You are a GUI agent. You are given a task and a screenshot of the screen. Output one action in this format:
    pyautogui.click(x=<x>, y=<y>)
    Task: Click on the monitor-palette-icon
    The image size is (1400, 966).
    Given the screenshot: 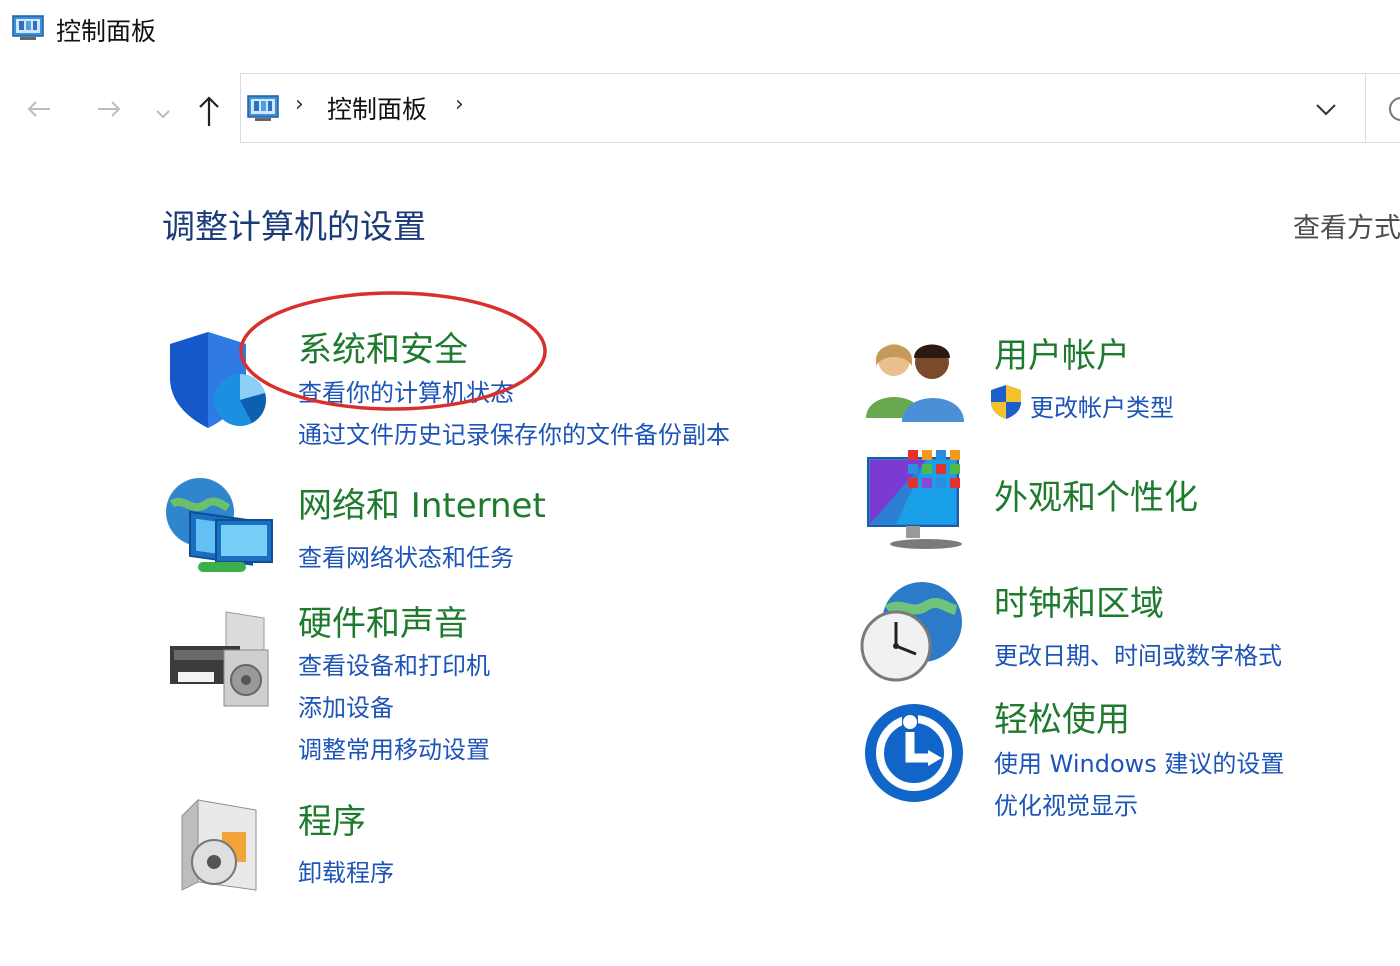 What is the action you would take?
    pyautogui.click(x=914, y=499)
    